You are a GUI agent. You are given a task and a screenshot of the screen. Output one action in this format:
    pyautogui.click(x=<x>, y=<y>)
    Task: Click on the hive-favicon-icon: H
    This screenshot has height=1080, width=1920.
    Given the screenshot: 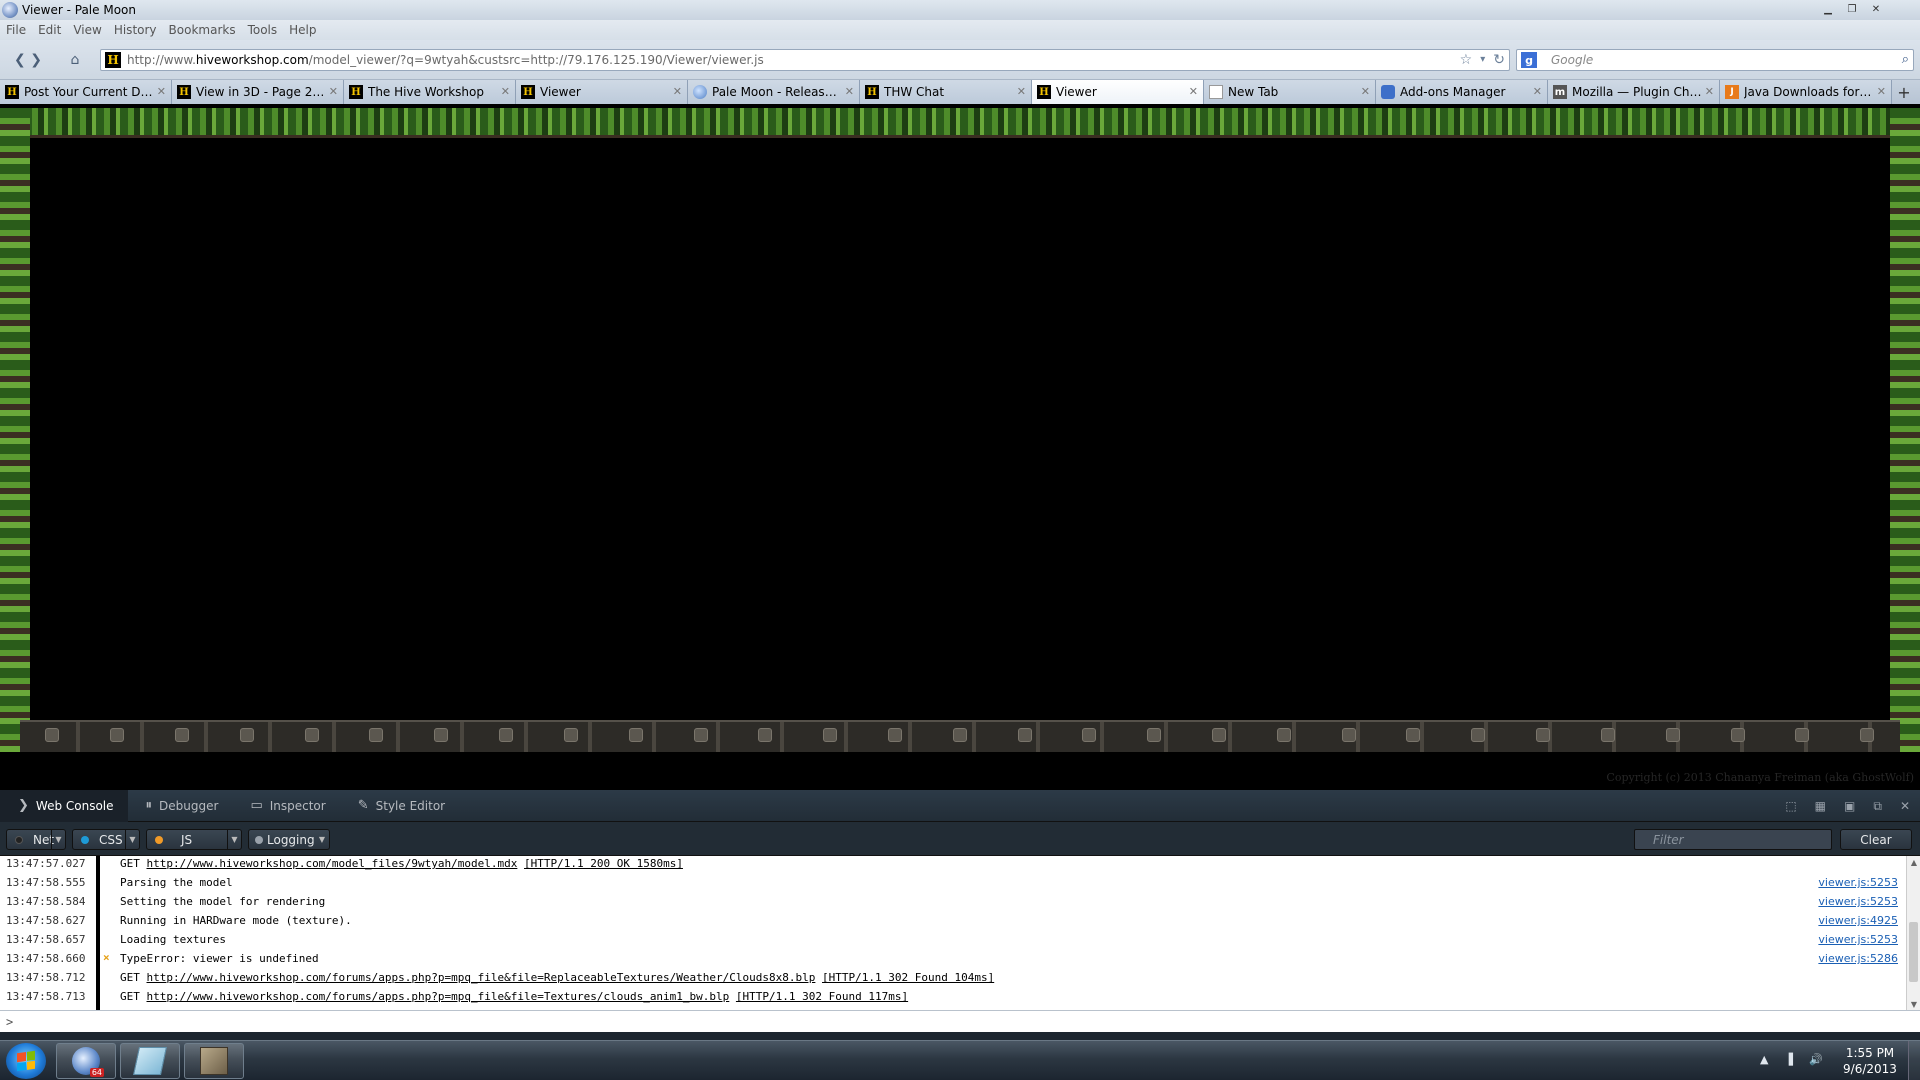 What is the action you would take?
    pyautogui.click(x=872, y=92)
    